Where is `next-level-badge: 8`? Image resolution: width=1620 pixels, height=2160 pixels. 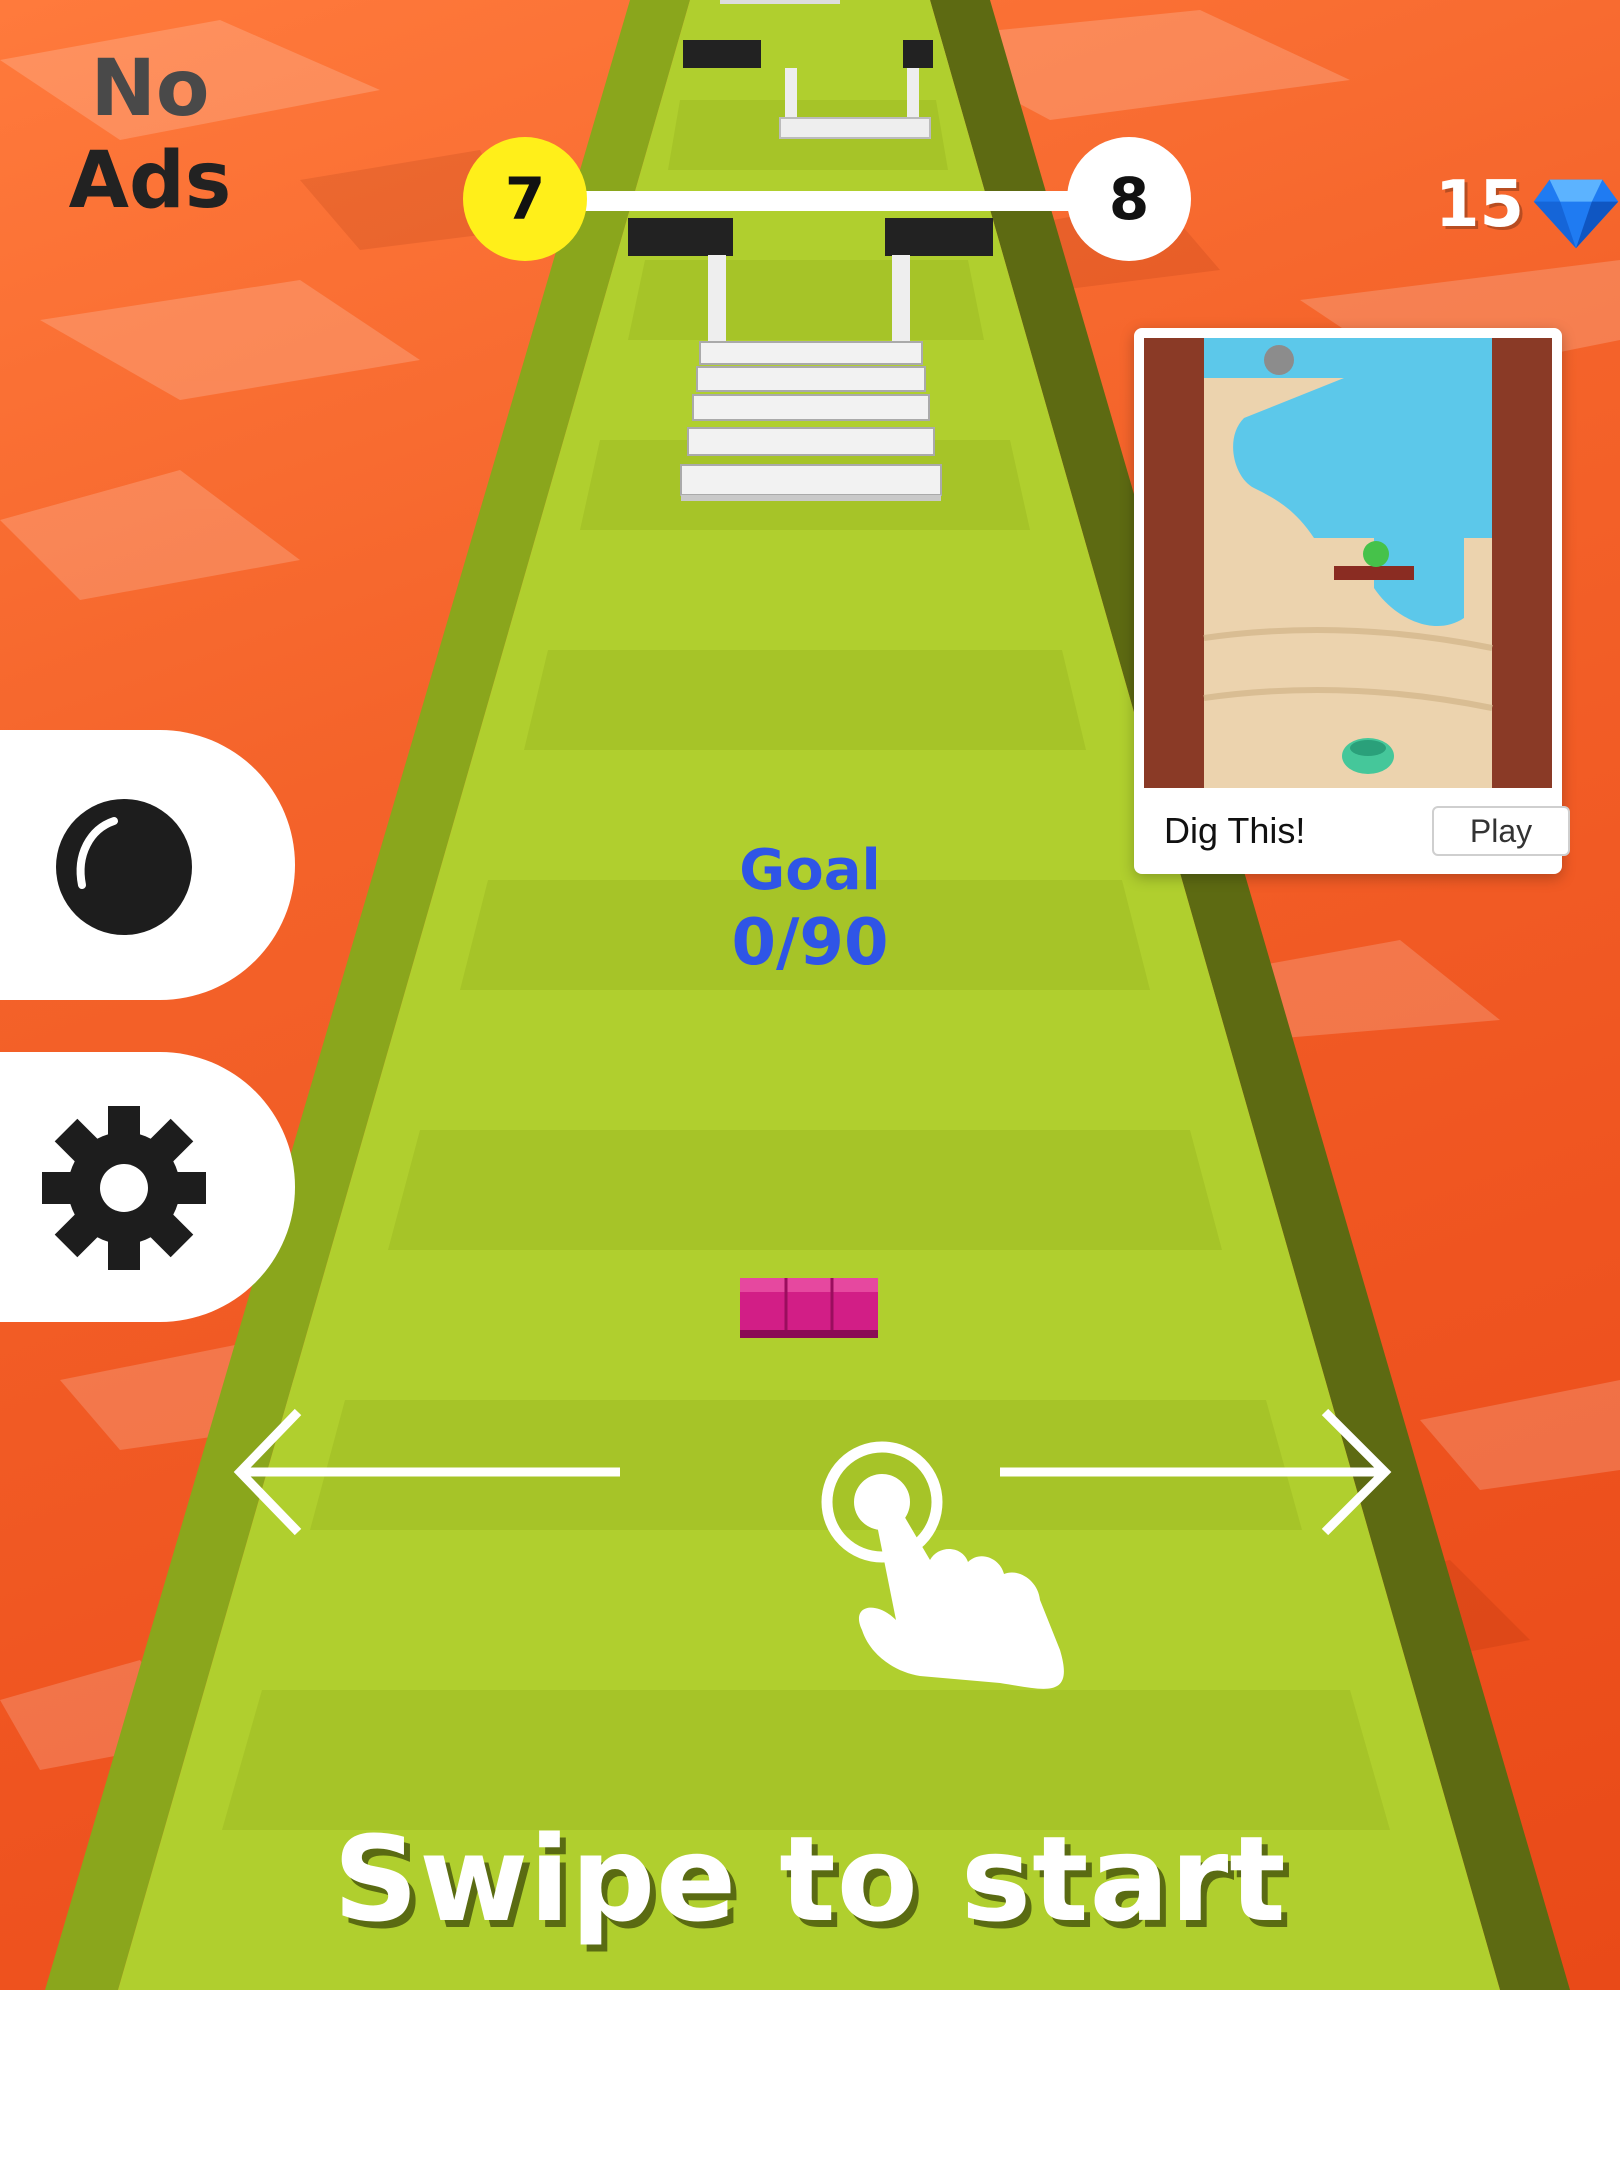
next-level-badge: 8 is located at coordinates (1129, 199).